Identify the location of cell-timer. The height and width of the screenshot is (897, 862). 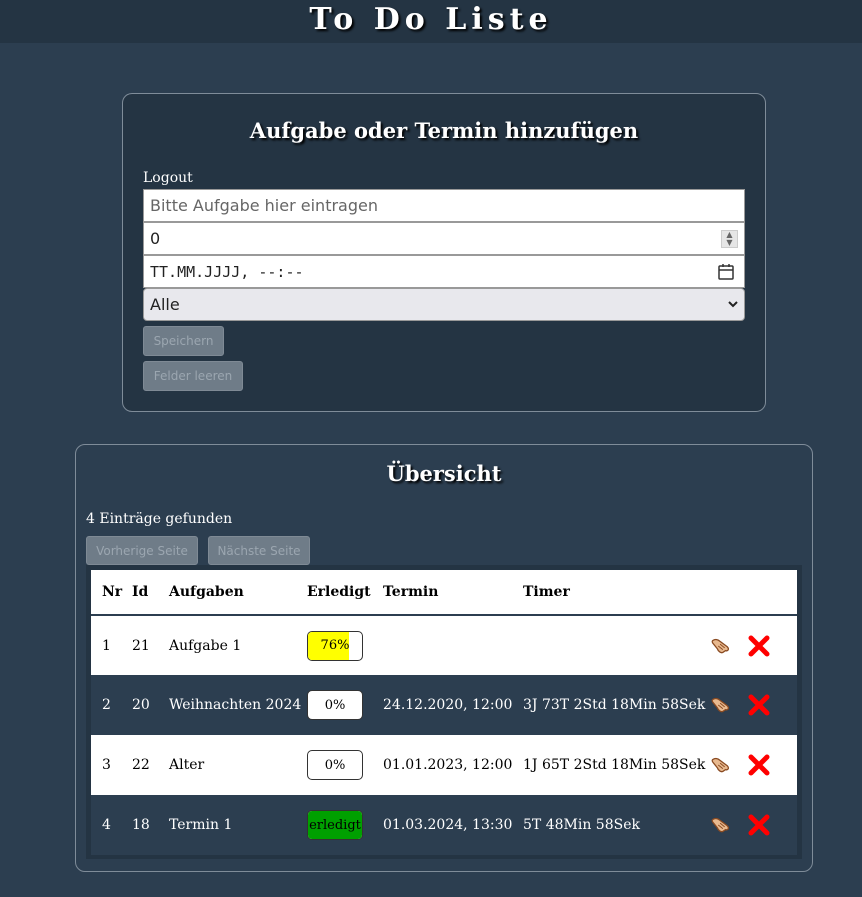
(615, 645).